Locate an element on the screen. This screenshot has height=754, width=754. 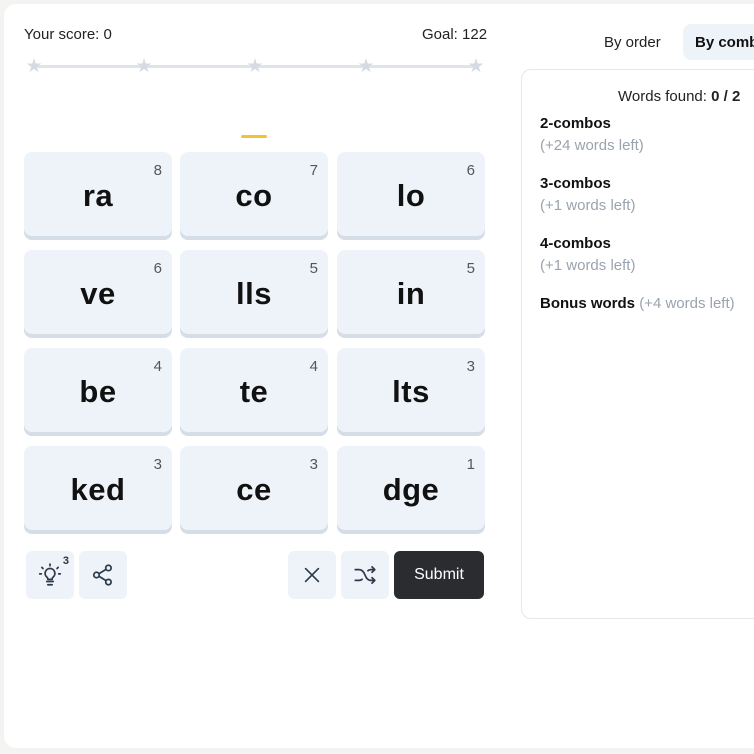
bonus-words-remaining: (+4 words left) is located at coordinates (687, 303).